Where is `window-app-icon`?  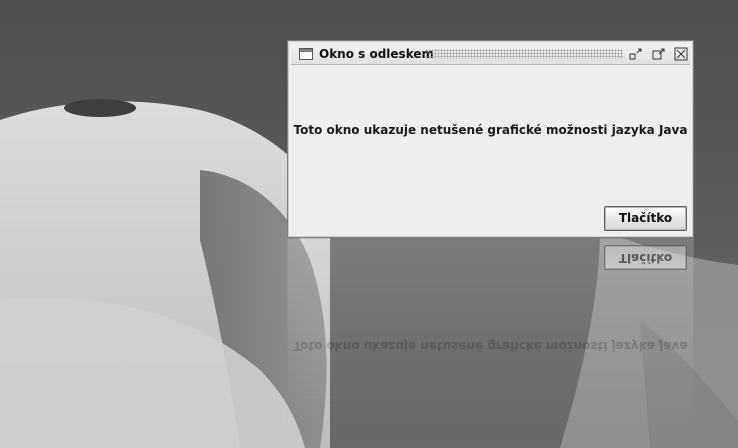
window-app-icon is located at coordinates (306, 54).